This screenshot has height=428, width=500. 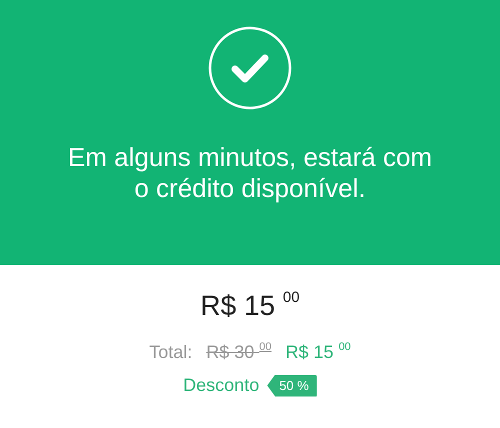 I want to click on check-icon, so click(x=250, y=68).